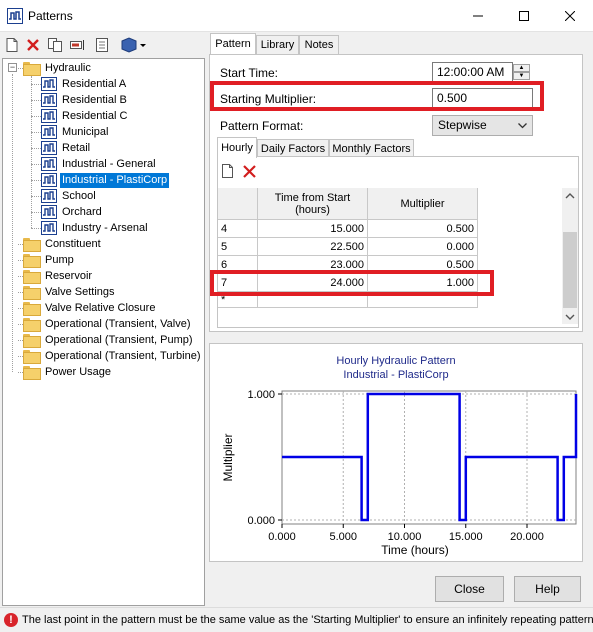  What do you see at coordinates (102, 45) in the screenshot?
I see `report-icon` at bounding box center [102, 45].